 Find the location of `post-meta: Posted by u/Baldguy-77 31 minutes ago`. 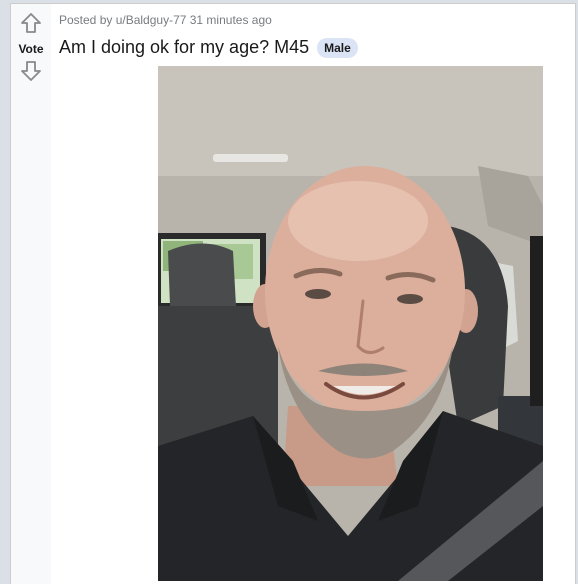

post-meta: Posted by u/Baldguy-77 31 minutes ago is located at coordinates (165, 20).